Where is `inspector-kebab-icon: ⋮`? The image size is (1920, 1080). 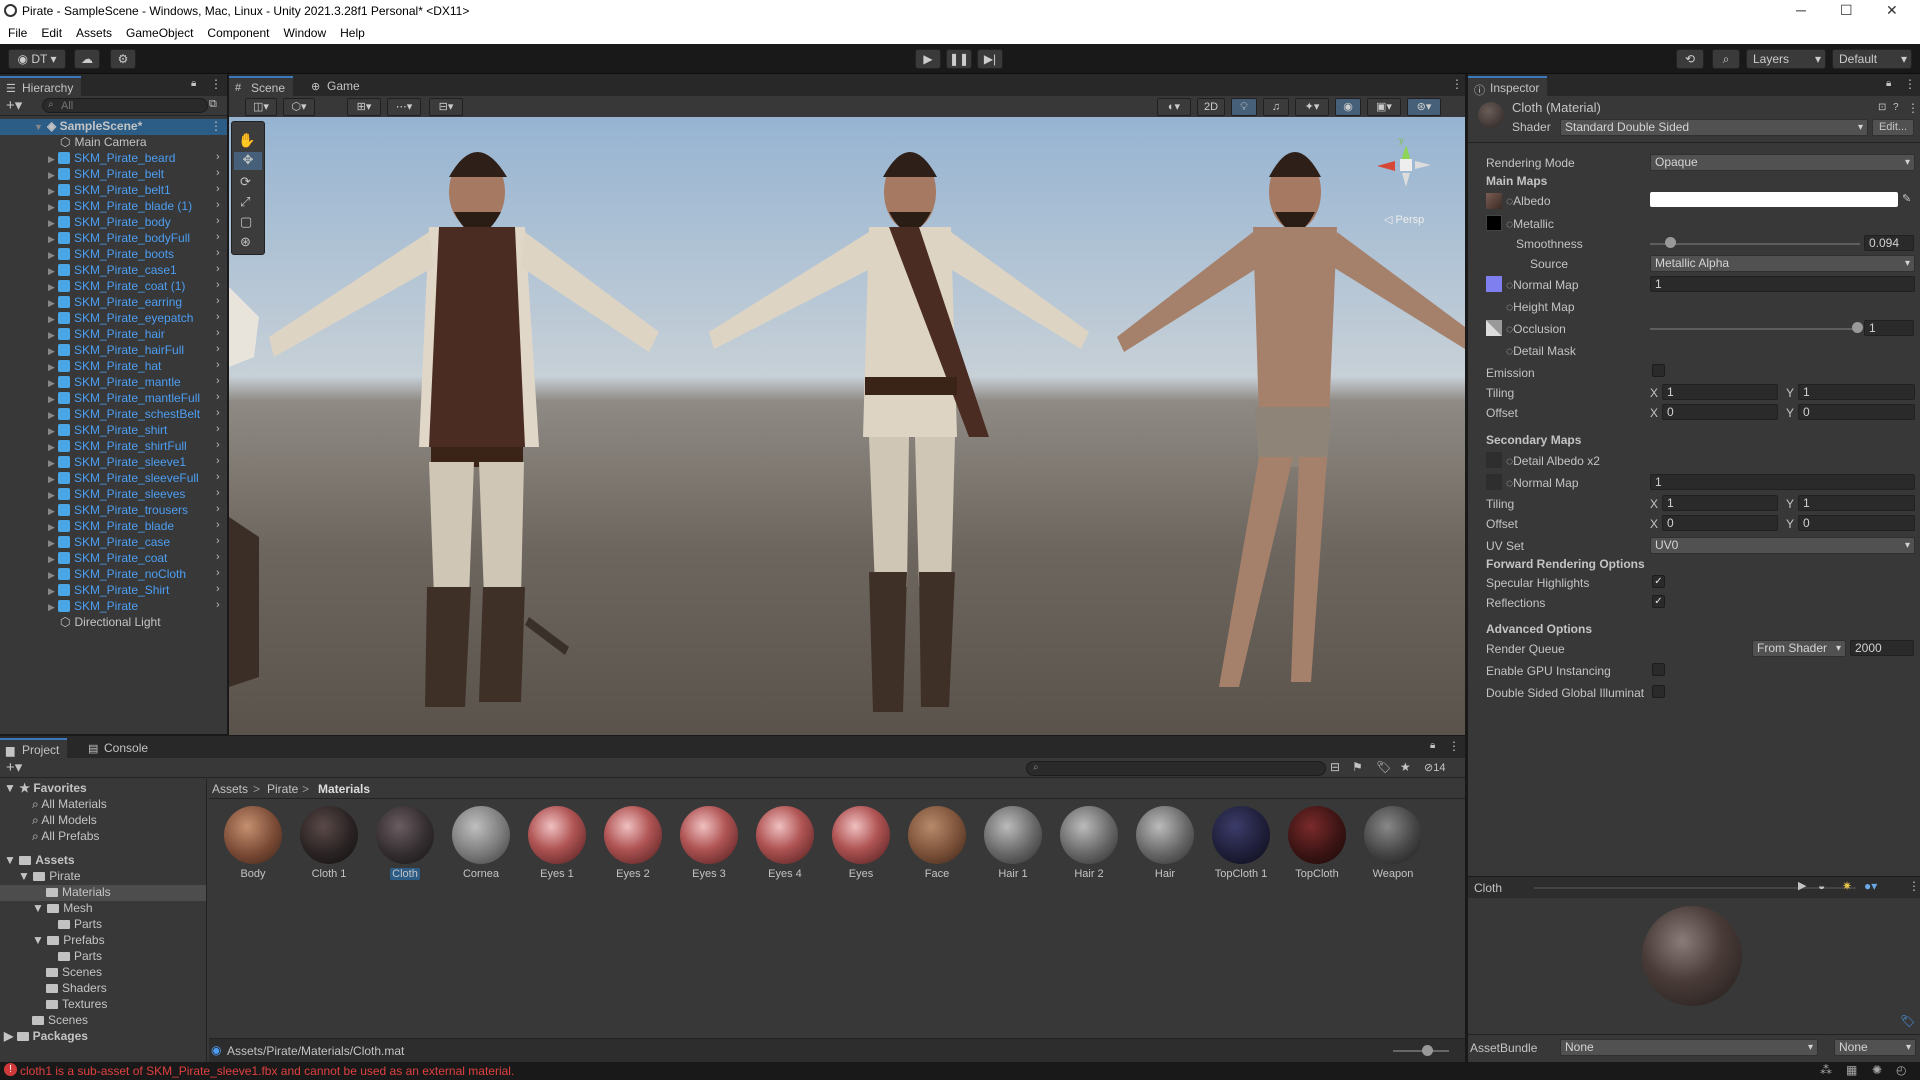 inspector-kebab-icon: ⋮ is located at coordinates (1910, 84).